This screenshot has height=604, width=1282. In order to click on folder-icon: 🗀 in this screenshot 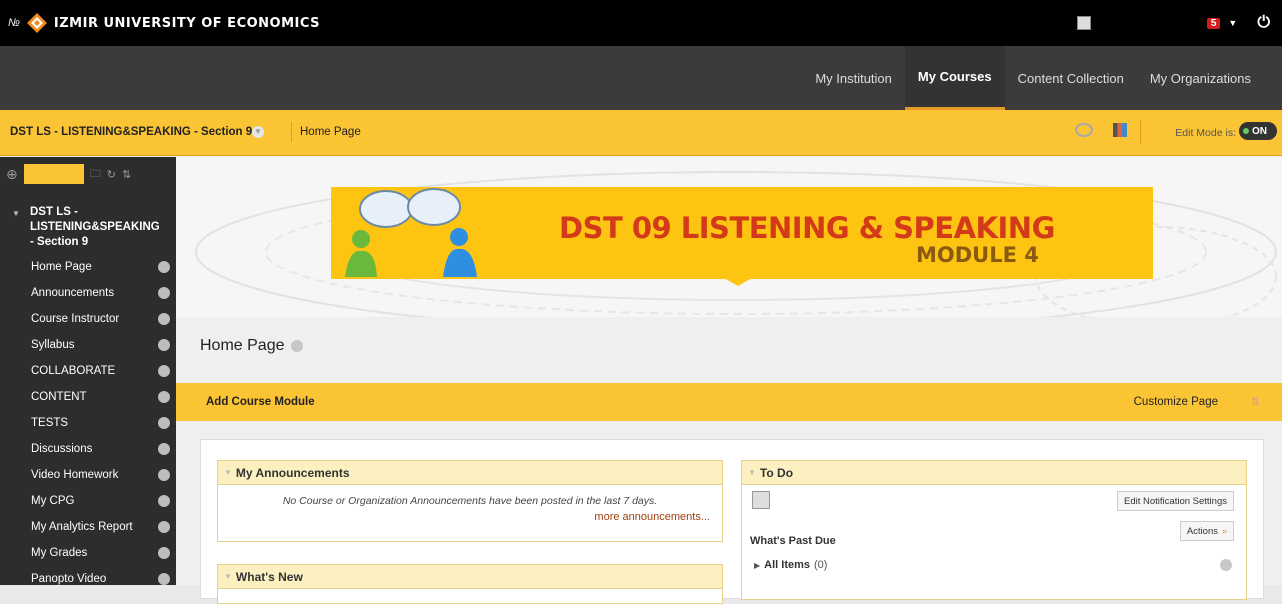, I will do `click(95, 174)`.